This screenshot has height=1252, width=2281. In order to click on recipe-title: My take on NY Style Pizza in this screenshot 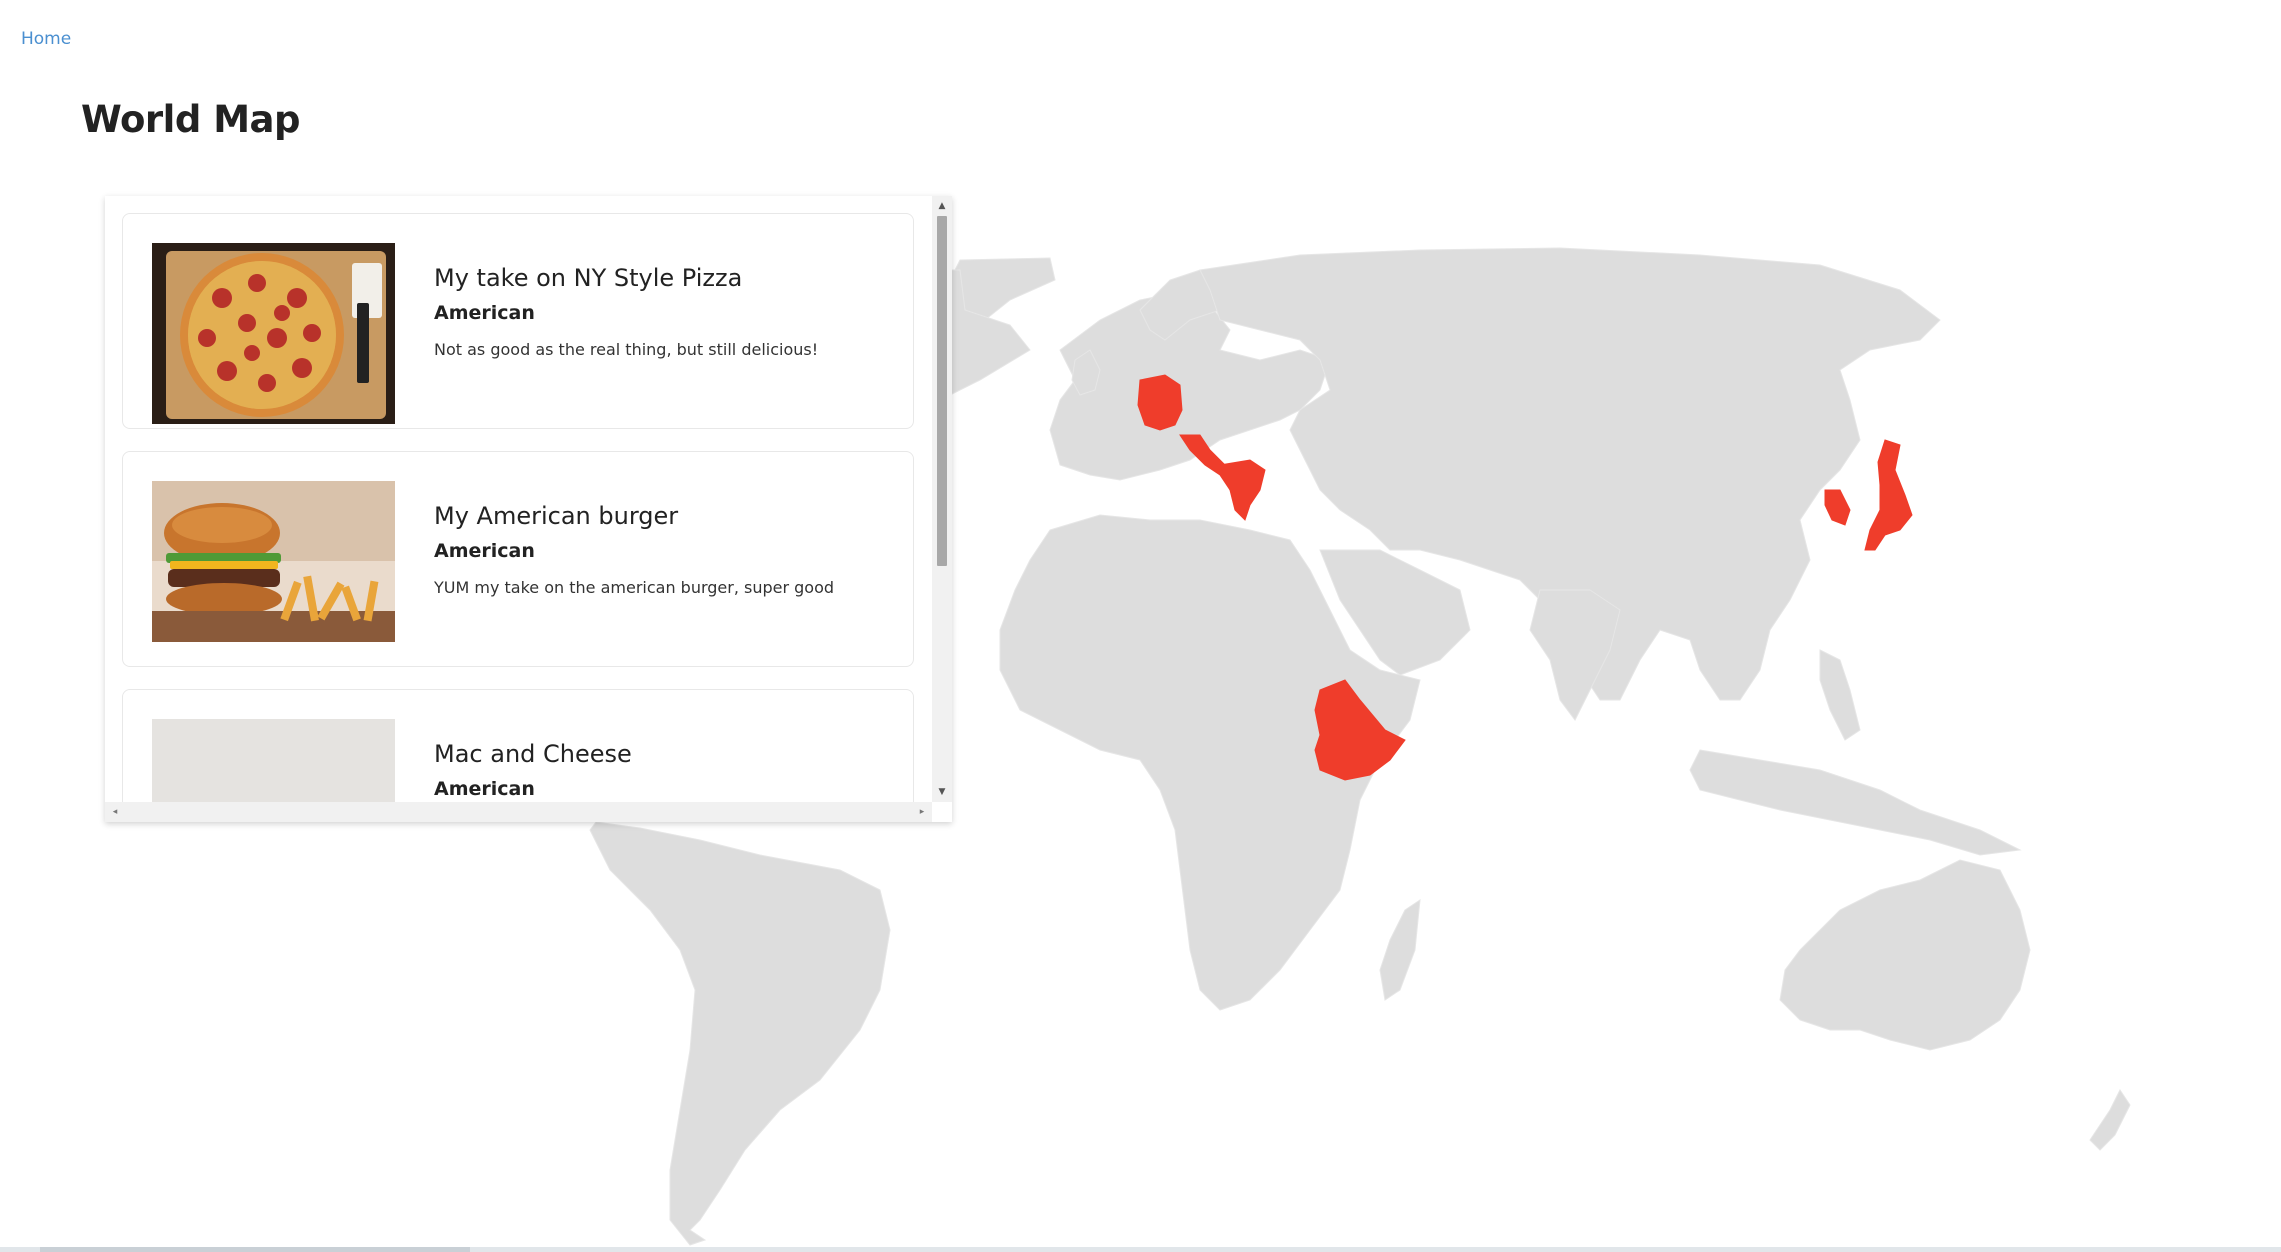, I will do `click(588, 278)`.